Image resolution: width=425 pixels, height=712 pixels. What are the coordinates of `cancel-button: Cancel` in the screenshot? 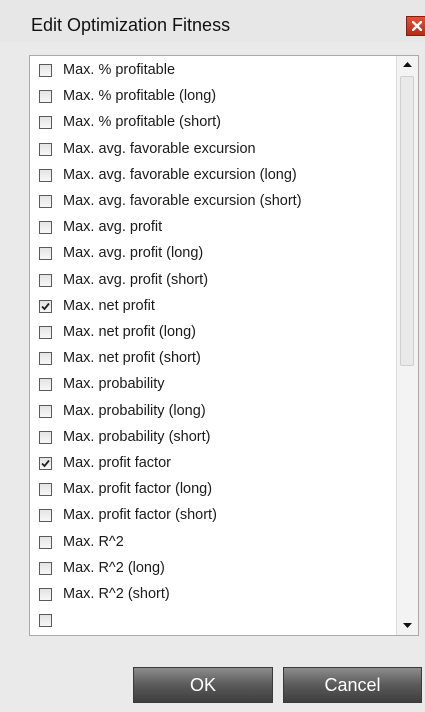 It's located at (352, 685).